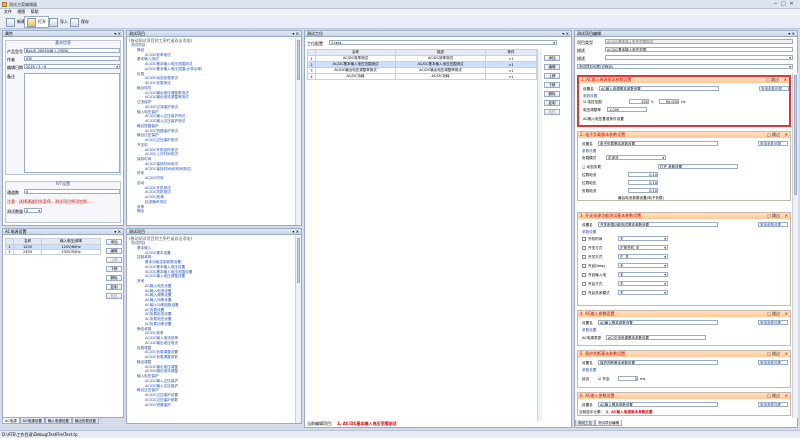  What do you see at coordinates (85, 421) in the screenshot?
I see `tab-output-load: 输出负载设置` at bounding box center [85, 421].